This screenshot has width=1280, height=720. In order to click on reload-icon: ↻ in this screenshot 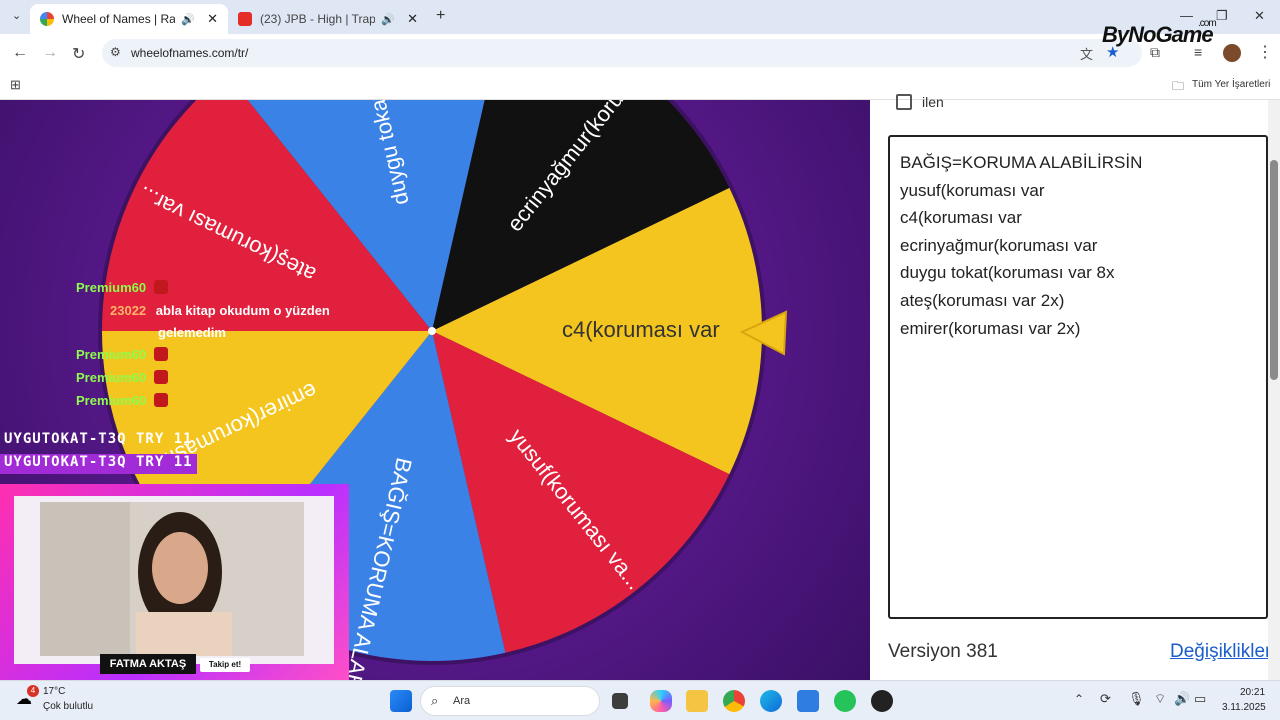, I will do `click(78, 54)`.